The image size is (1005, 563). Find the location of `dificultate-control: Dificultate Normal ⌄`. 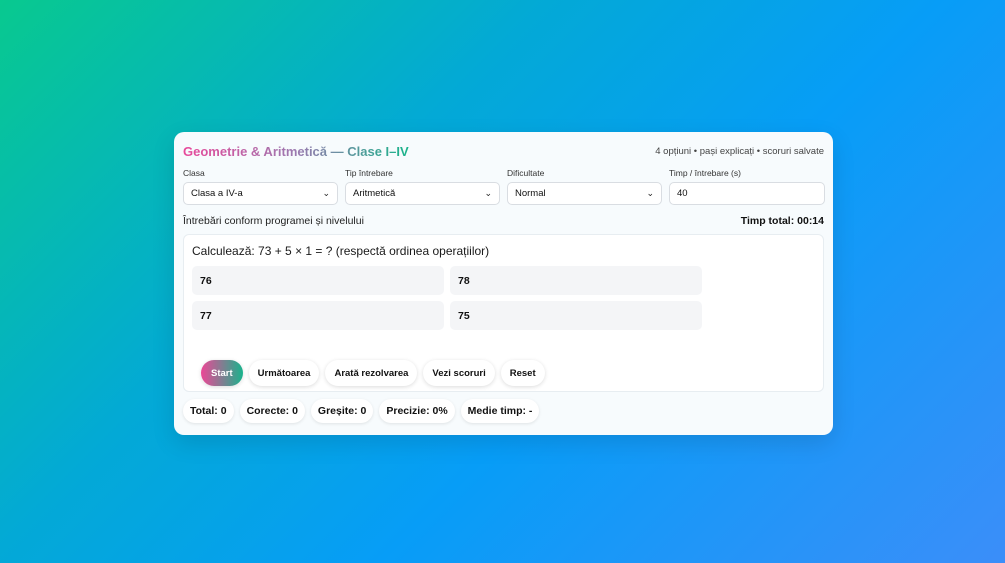

dificultate-control: Dificultate Normal ⌄ is located at coordinates (584, 186).